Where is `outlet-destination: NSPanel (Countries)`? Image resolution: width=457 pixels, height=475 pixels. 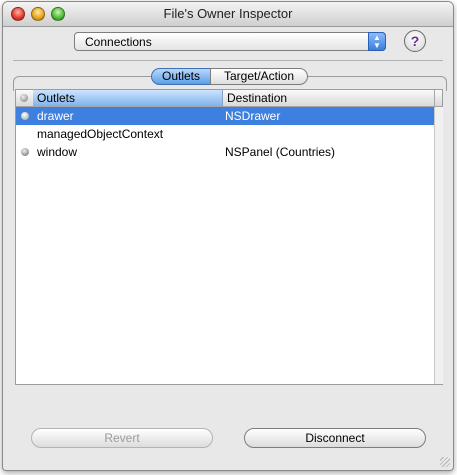
outlet-destination: NSPanel (Countries) is located at coordinates (280, 152).